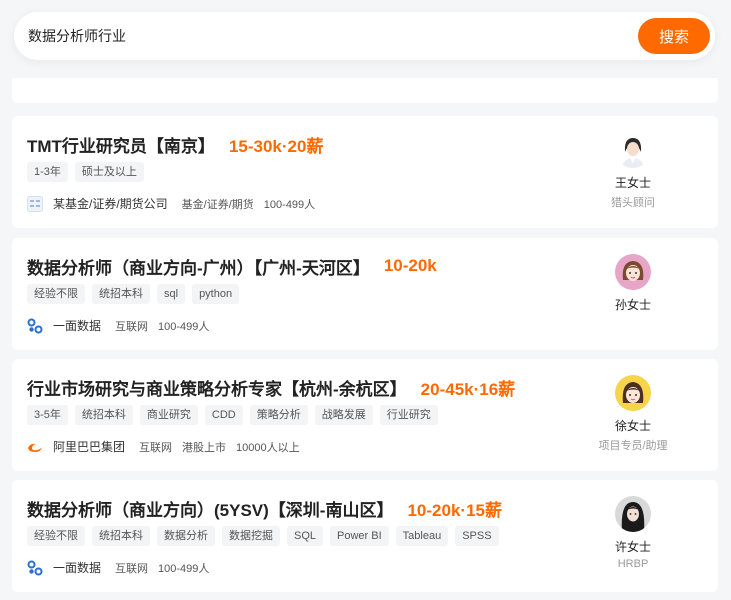 This screenshot has height=600, width=731. What do you see at coordinates (251, 536) in the screenshot?
I see `job-tag: 数据挖掘` at bounding box center [251, 536].